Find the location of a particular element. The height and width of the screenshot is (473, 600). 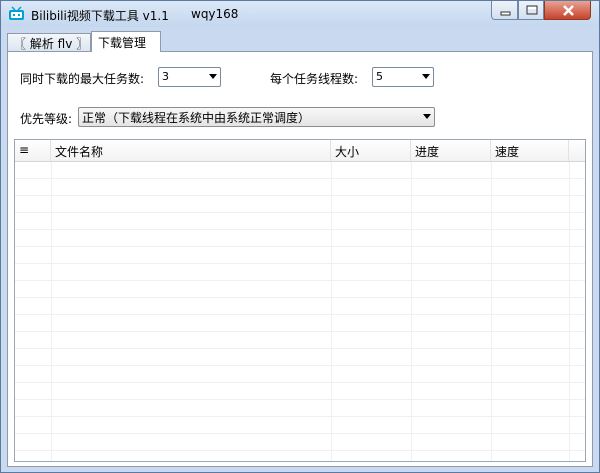

title-bar: Bilibili视频下载工具 v1.1 wqy168 is located at coordinates (300, 14).